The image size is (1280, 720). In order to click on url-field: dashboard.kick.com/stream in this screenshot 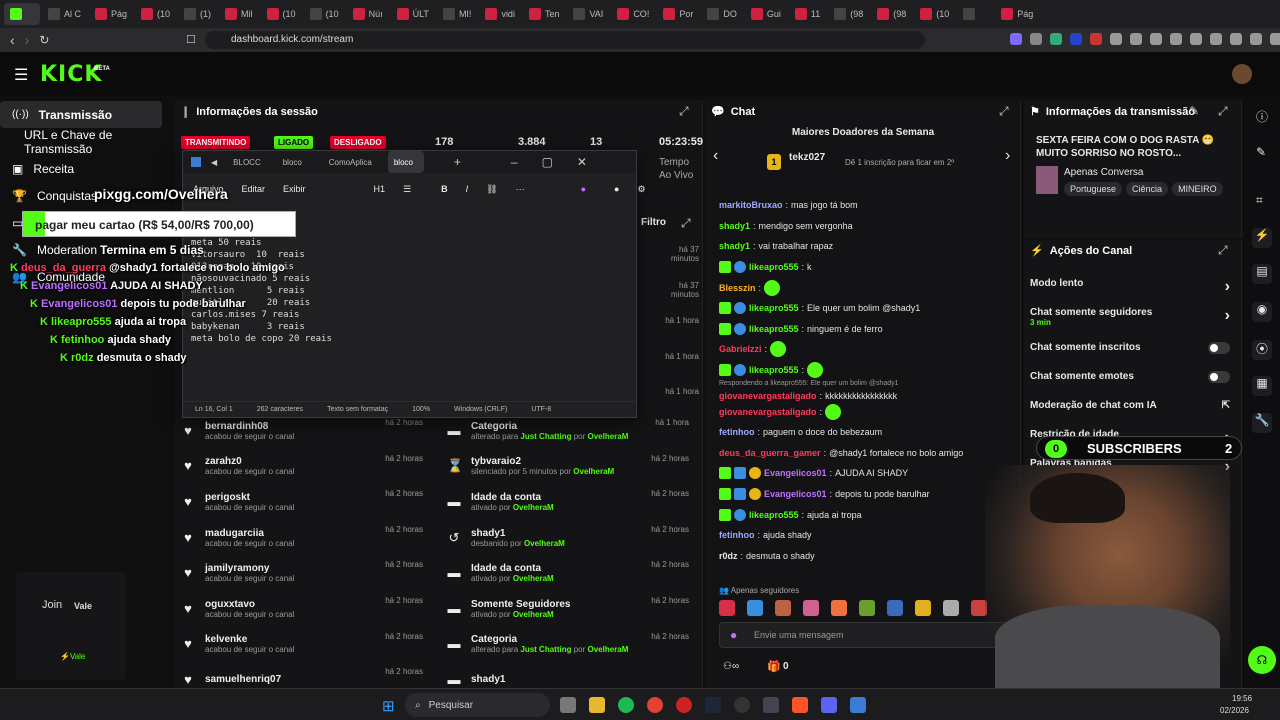, I will do `click(565, 40)`.